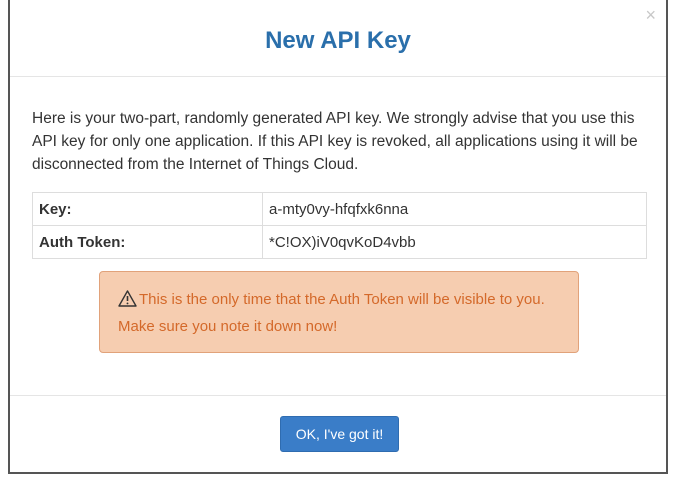 Image resolution: width=675 pixels, height=482 pixels. I want to click on modal-title: New API Key, so click(338, 40).